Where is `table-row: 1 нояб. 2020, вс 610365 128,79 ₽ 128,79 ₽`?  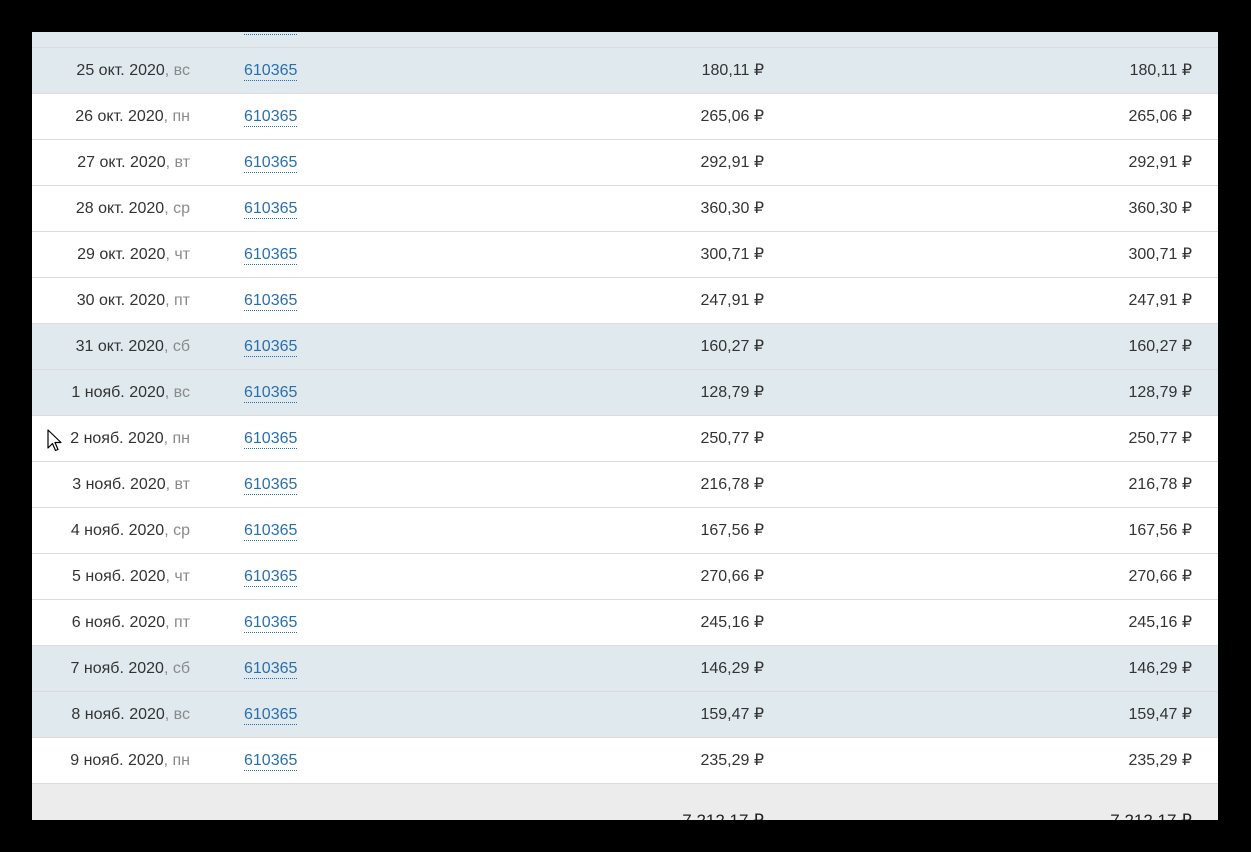 table-row: 1 нояб. 2020, вс 610365 128,79 ₽ 128,79 ₽ is located at coordinates (625, 393).